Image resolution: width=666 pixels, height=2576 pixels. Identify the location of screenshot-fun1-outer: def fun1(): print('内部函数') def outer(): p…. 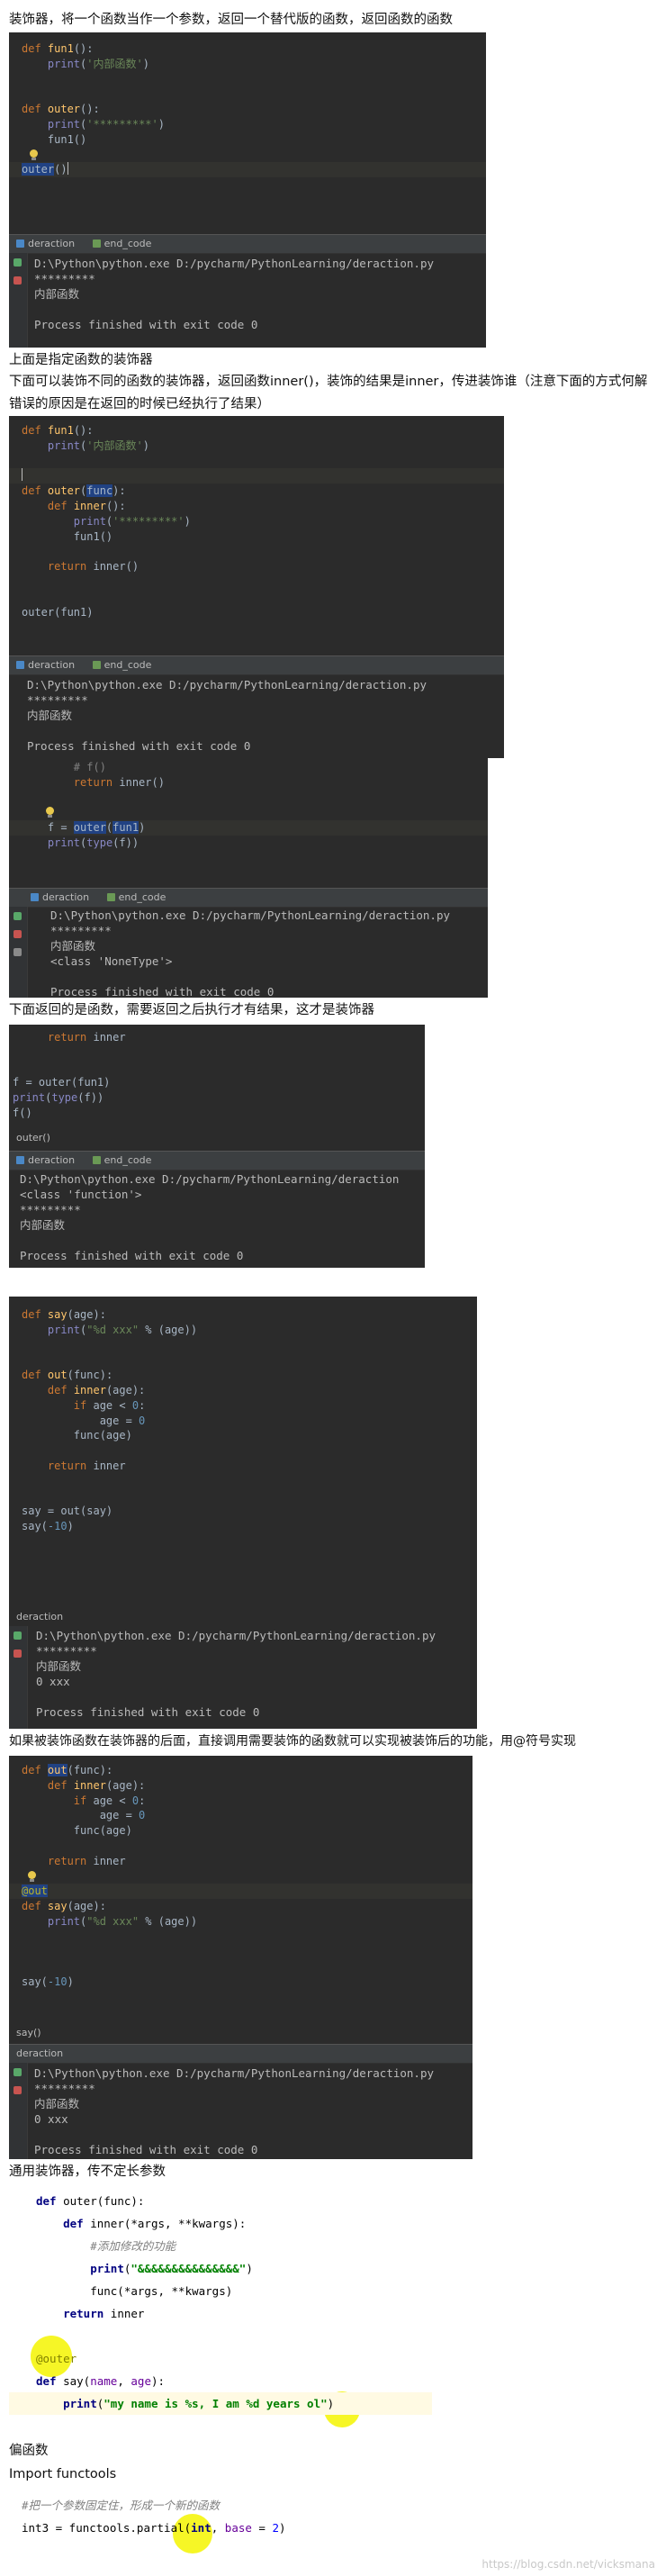
(247, 190).